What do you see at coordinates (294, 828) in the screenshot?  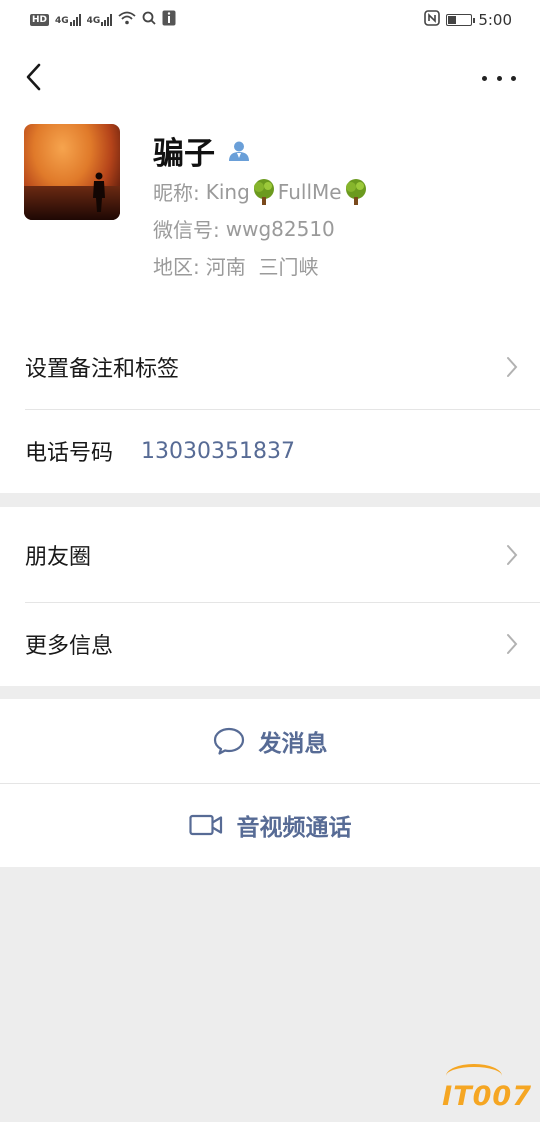 I see `video-call-label: 音视频通话` at bounding box center [294, 828].